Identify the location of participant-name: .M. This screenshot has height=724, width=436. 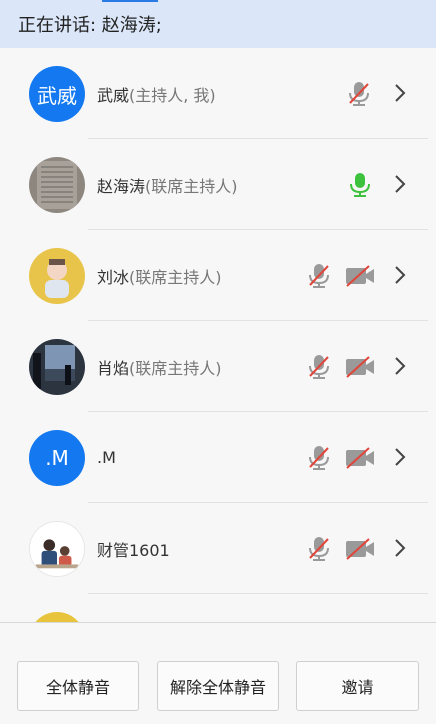
(106, 457).